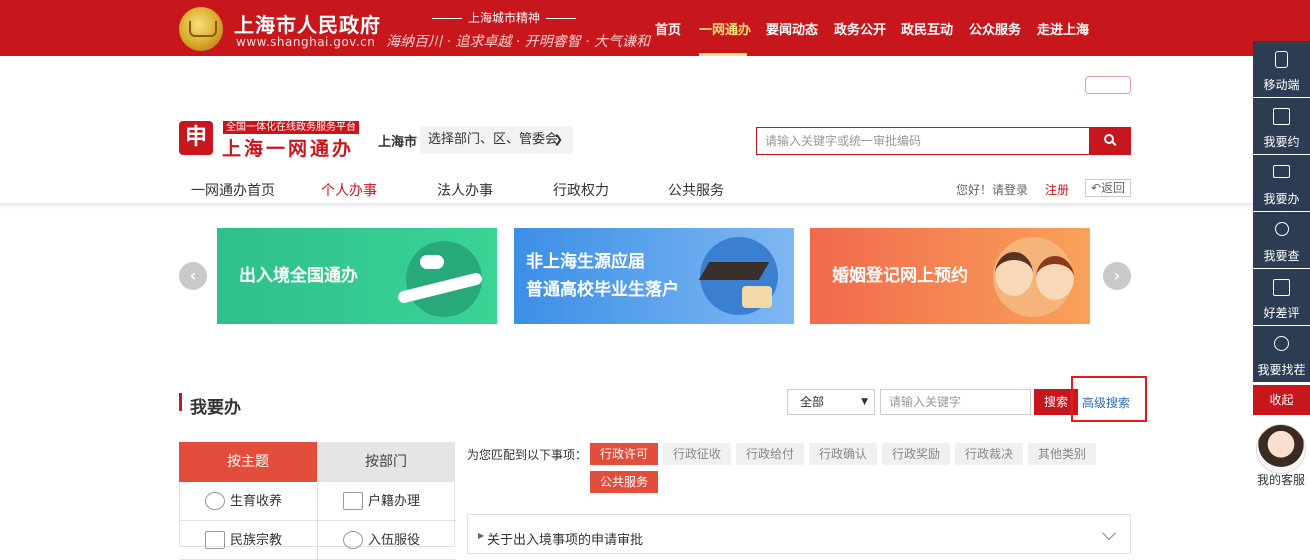  What do you see at coordinates (1281, 449) in the screenshot?
I see `customer-service-avatar` at bounding box center [1281, 449].